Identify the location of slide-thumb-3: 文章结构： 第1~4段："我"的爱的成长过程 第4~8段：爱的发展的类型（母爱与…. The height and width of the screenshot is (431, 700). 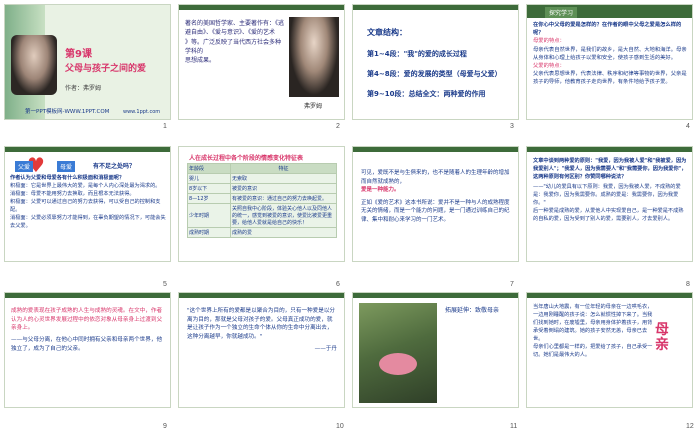
(435, 62).